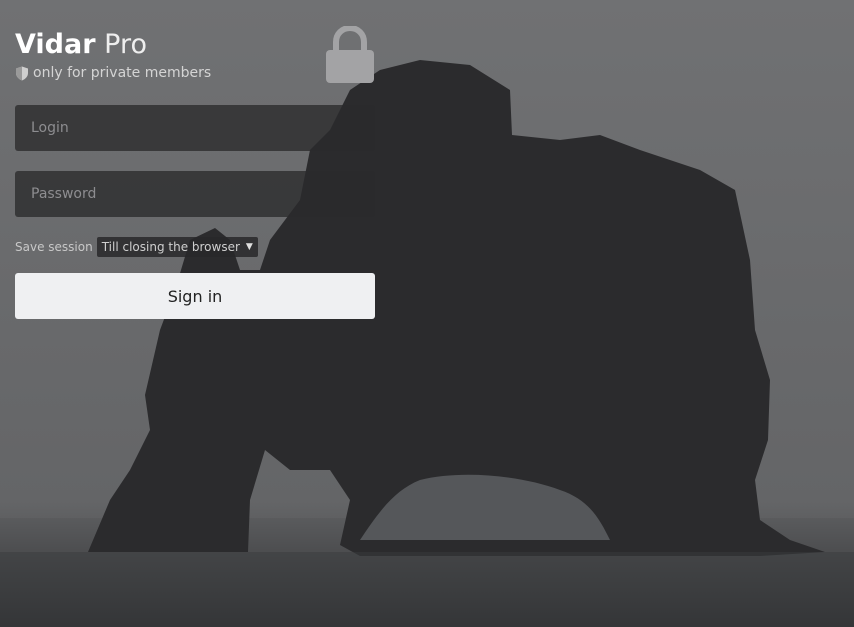  I want to click on lock-icon, so click(350, 54).